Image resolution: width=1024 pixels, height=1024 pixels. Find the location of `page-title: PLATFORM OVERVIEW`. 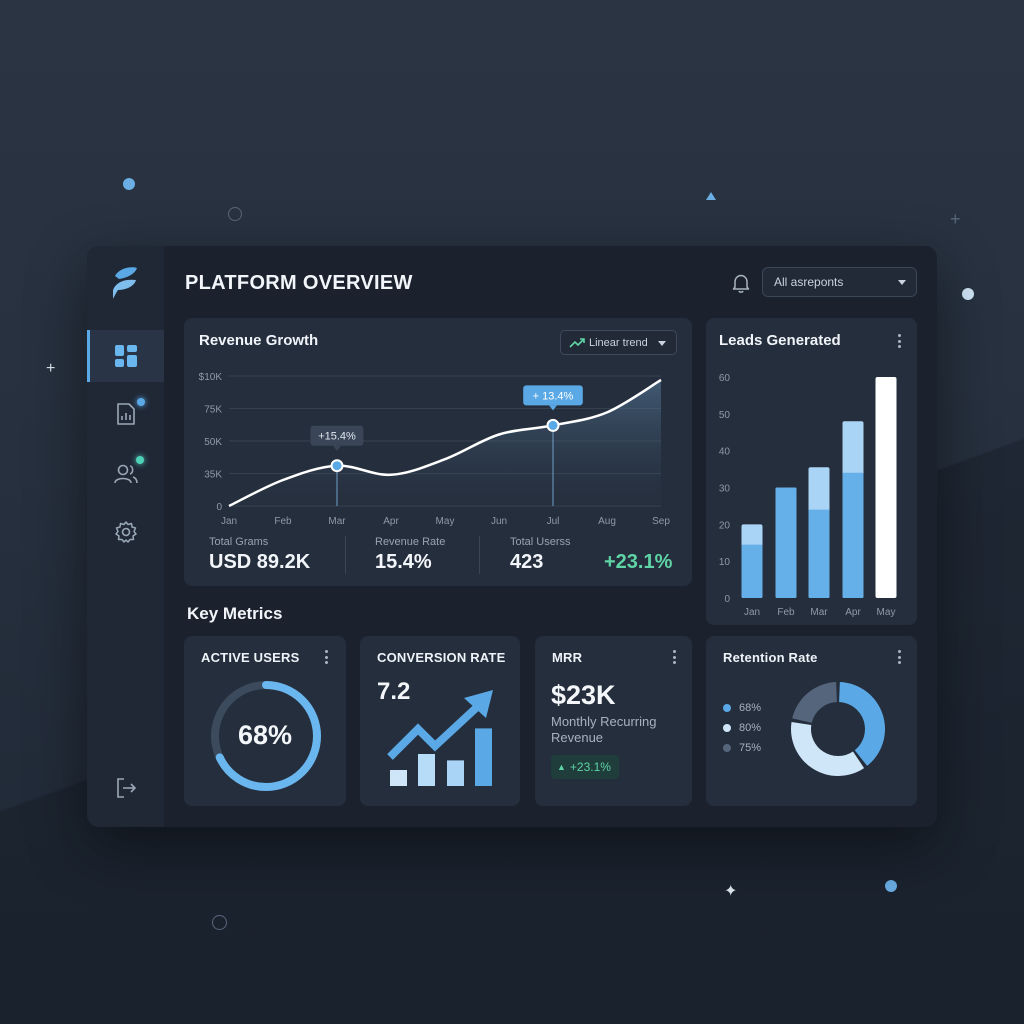

page-title: PLATFORM OVERVIEW is located at coordinates (299, 283).